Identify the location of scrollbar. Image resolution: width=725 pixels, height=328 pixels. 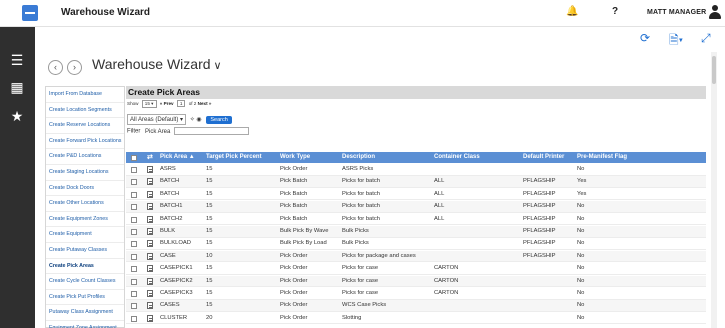
(714, 190).